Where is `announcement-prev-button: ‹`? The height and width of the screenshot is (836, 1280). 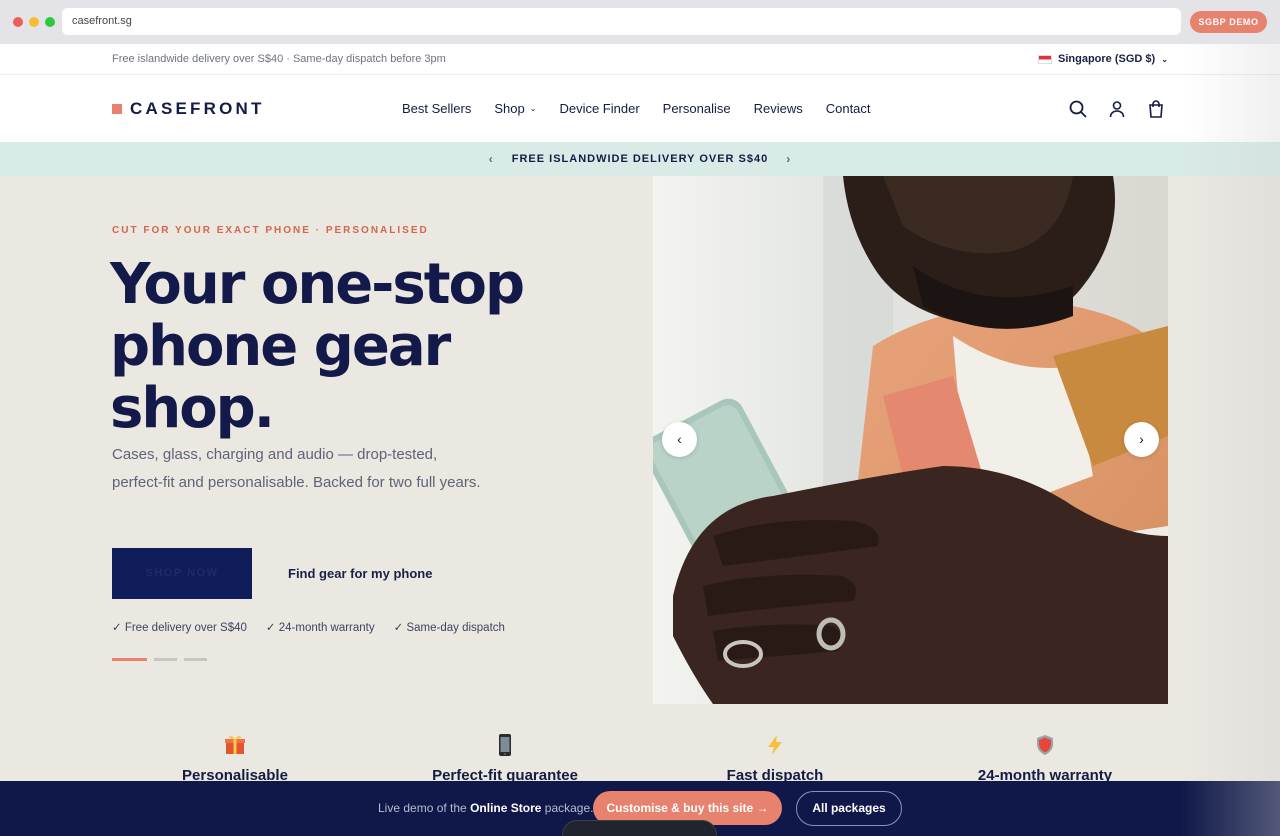 announcement-prev-button: ‹ is located at coordinates (491, 159).